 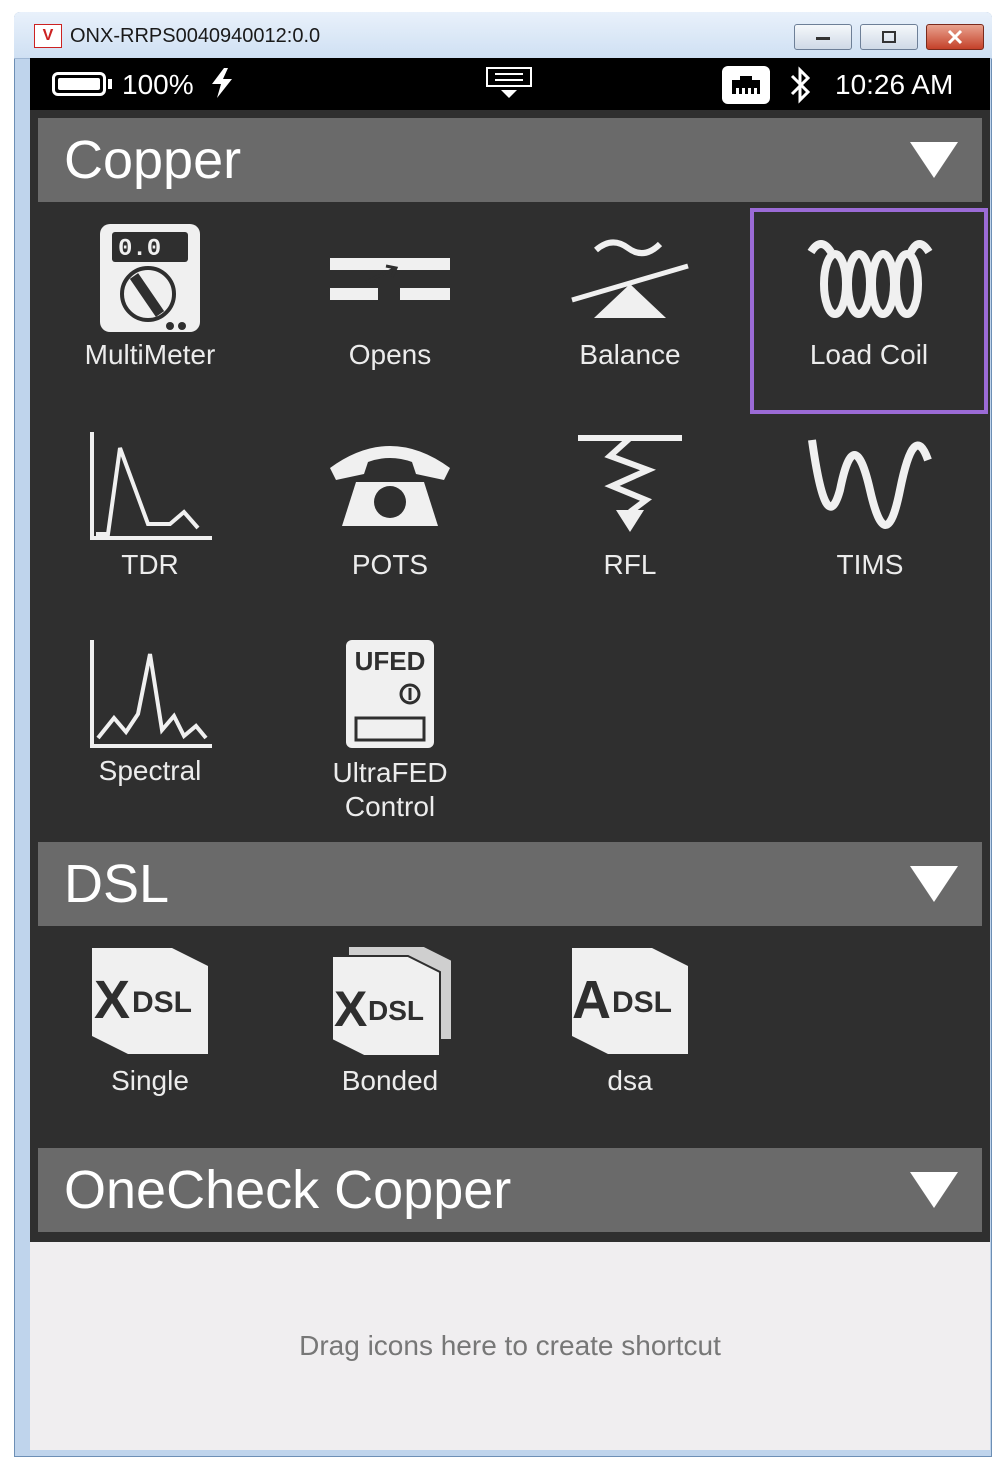 I want to click on tile-spectral: Spectral, so click(x=150, y=728).